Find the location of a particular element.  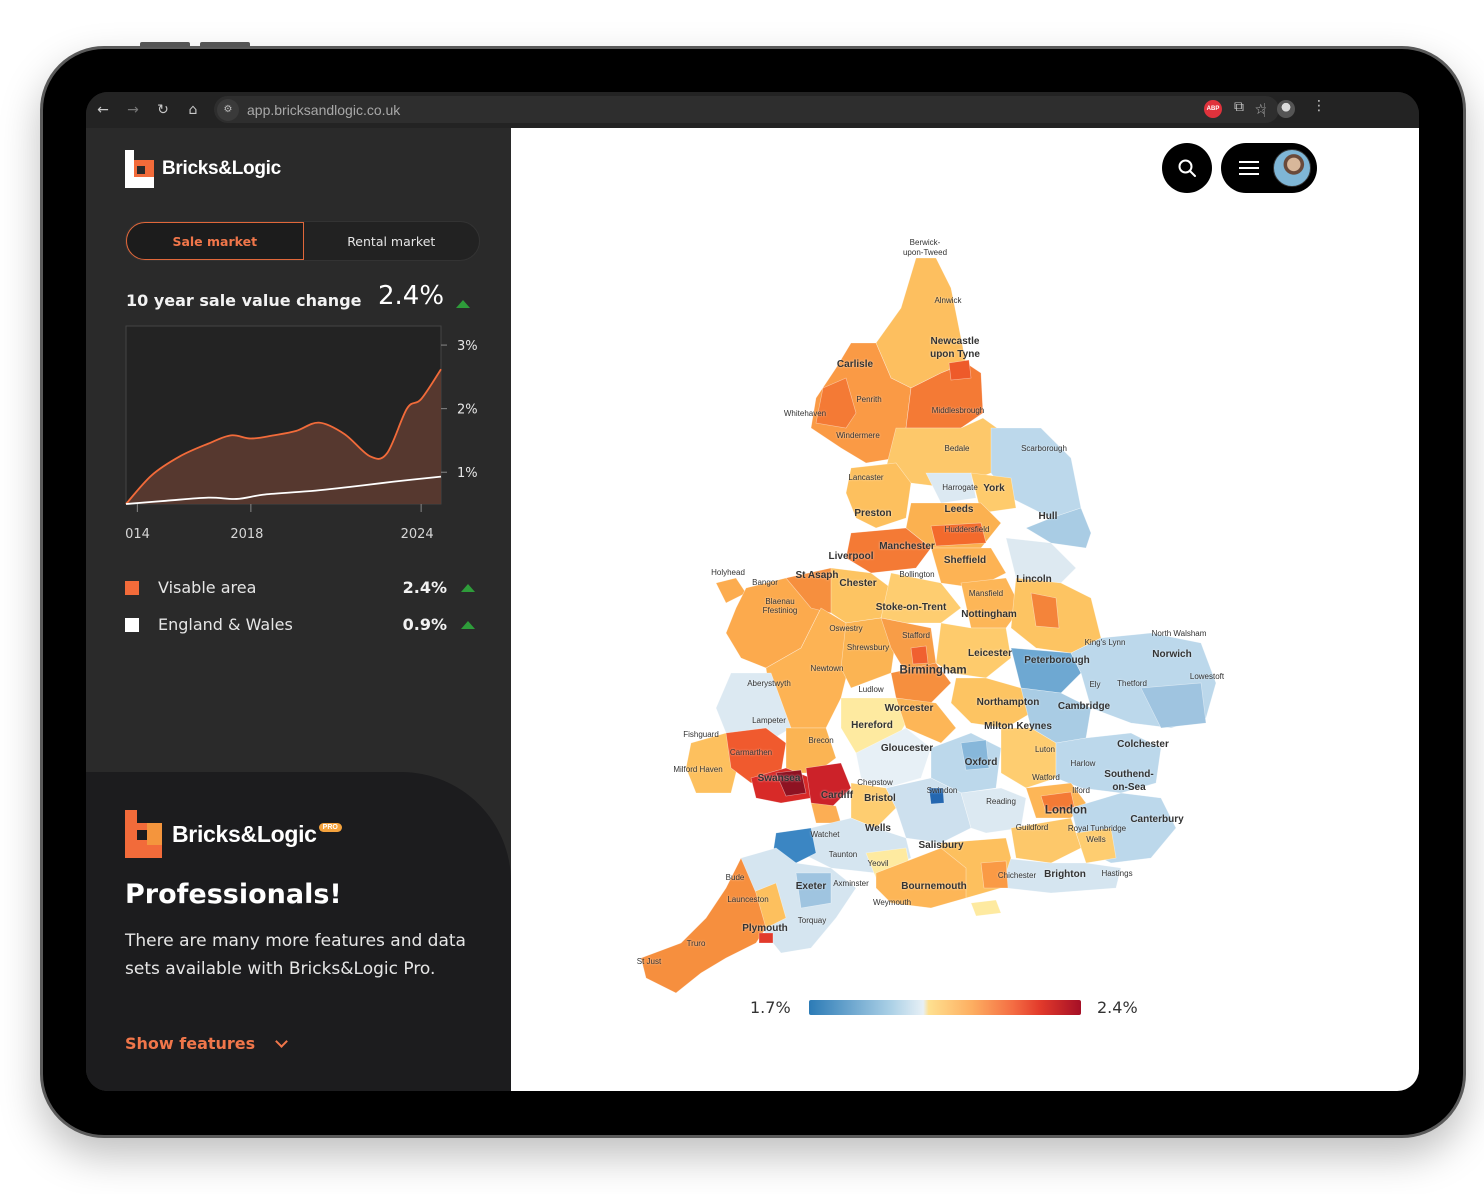

menu-profile-button is located at coordinates (1269, 168).